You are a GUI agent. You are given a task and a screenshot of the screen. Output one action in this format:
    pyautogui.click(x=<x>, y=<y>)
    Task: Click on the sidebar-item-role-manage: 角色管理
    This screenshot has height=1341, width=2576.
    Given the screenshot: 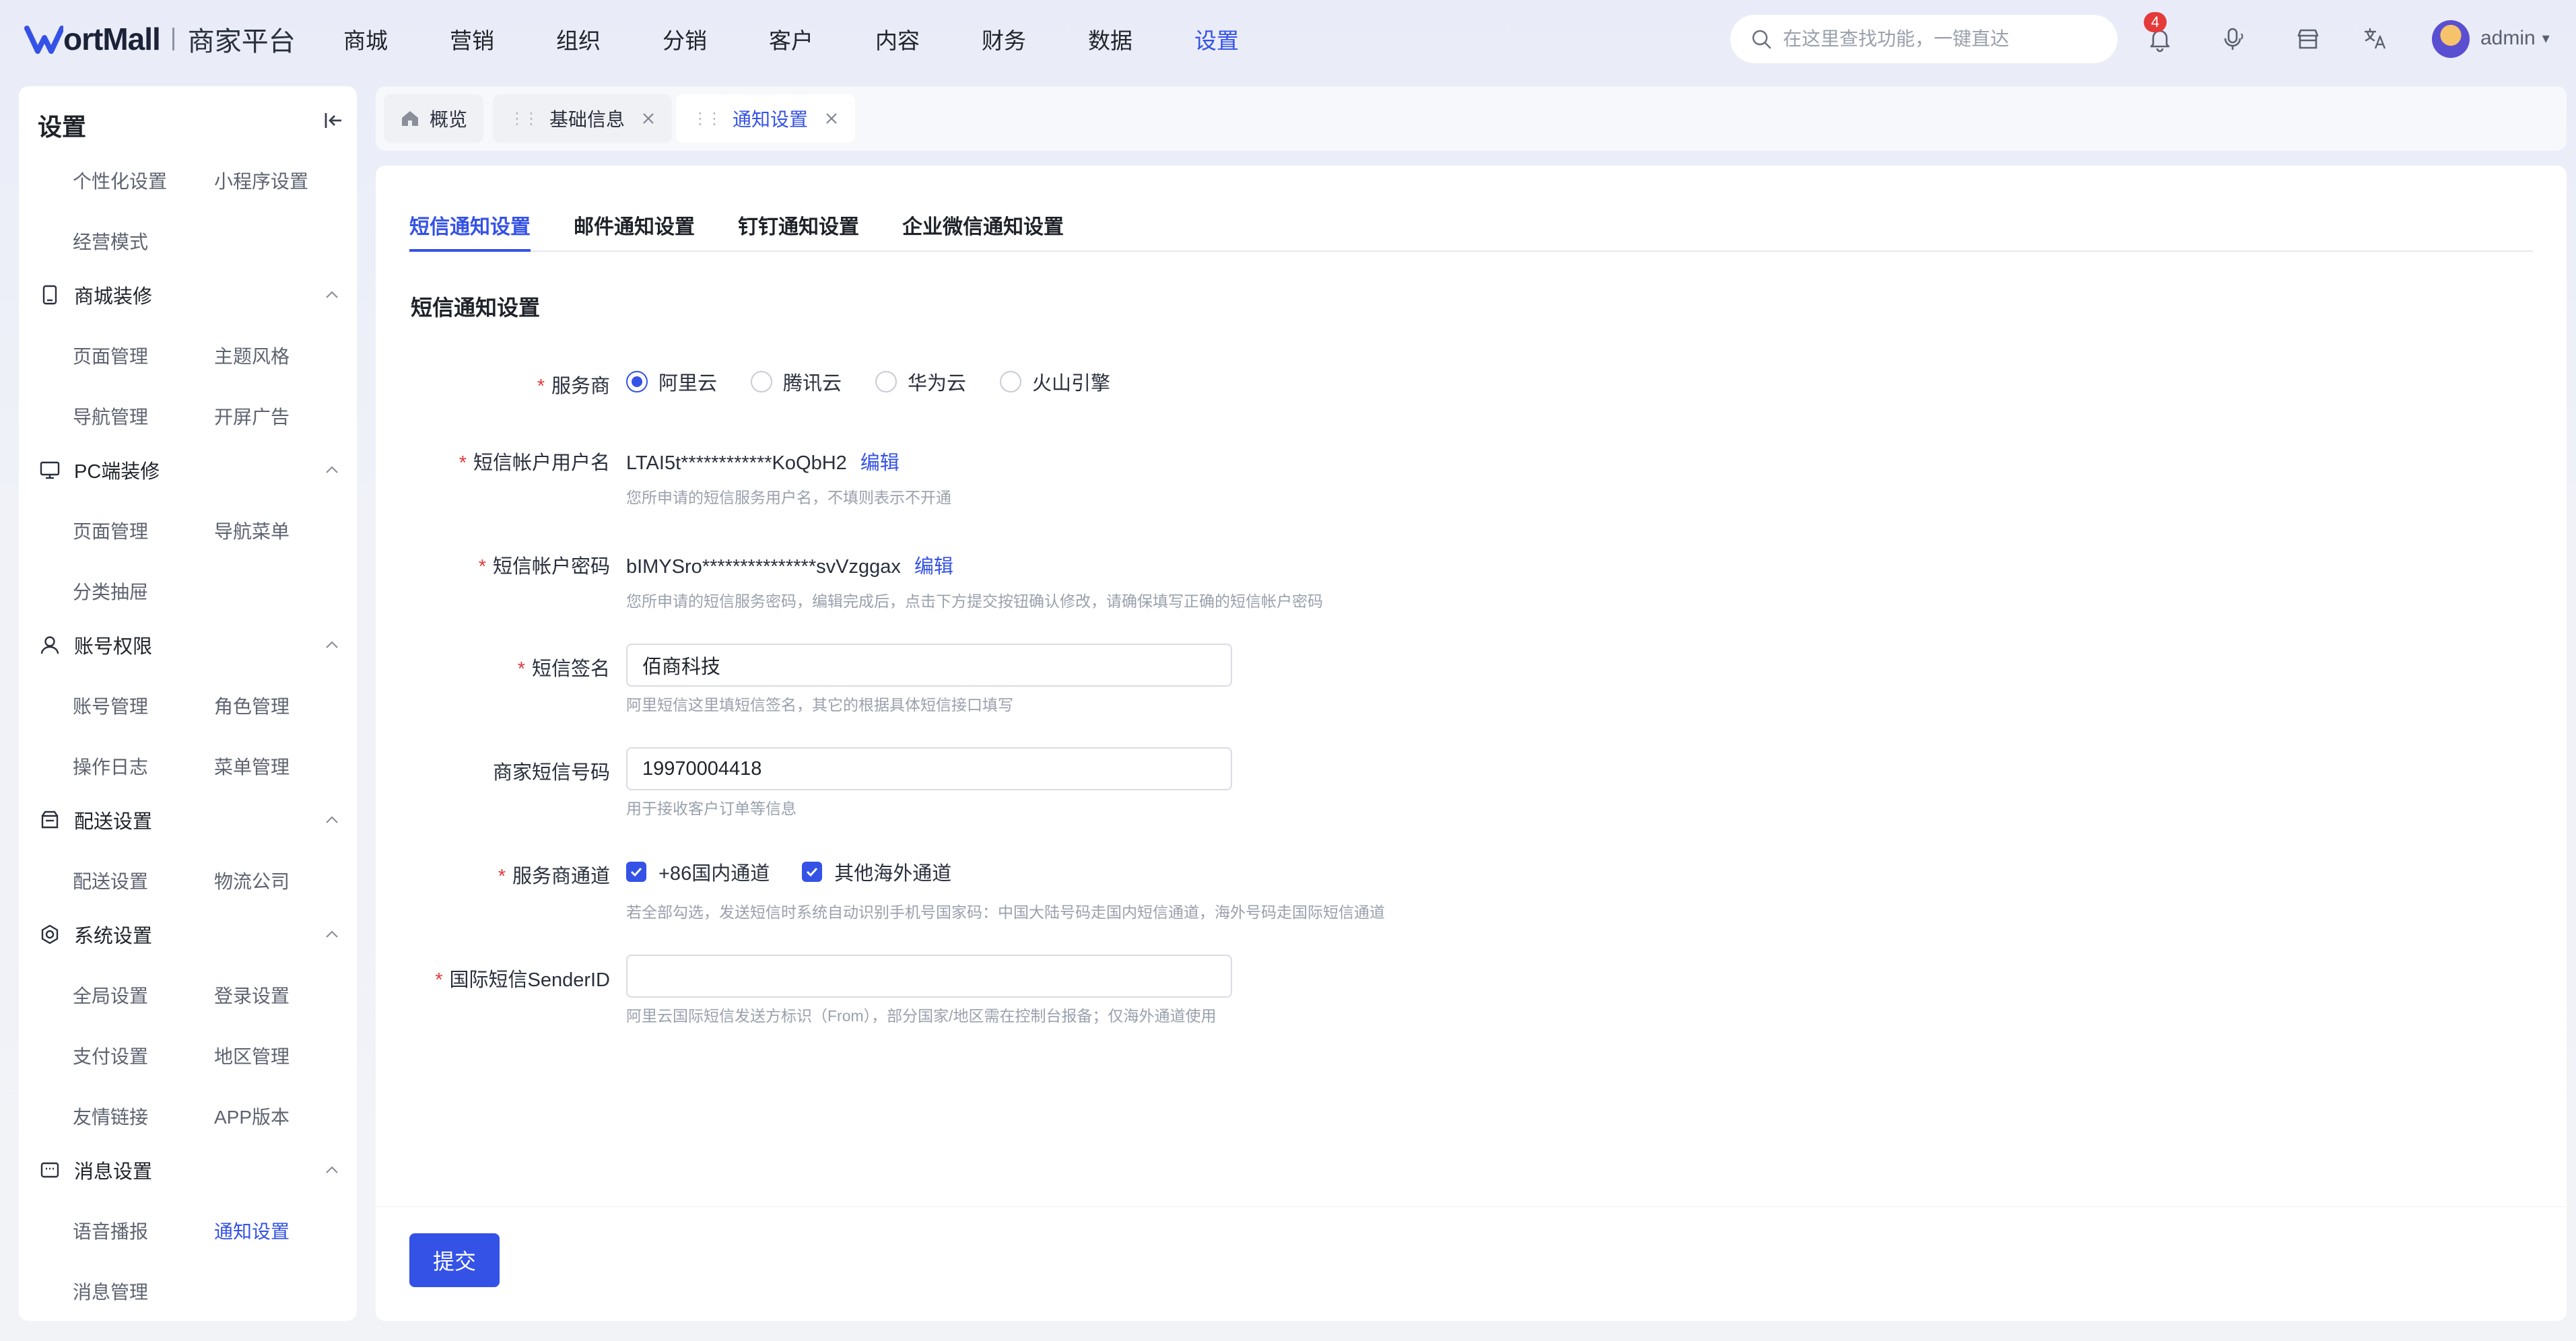 What is the action you would take?
    pyautogui.click(x=252, y=705)
    